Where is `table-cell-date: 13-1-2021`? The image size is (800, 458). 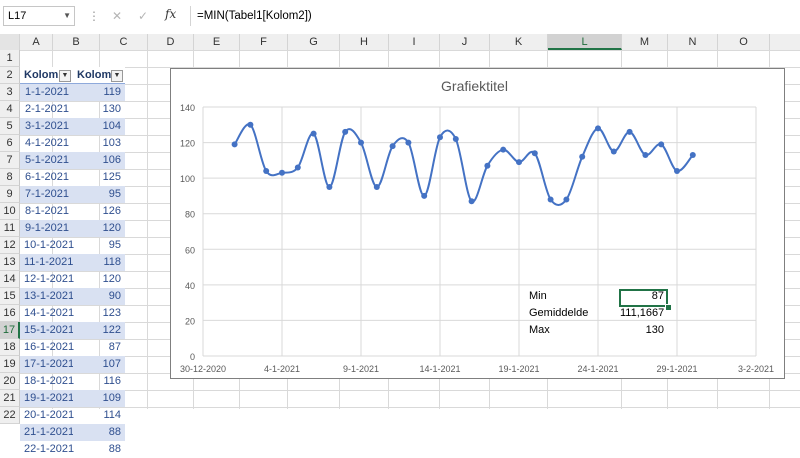 table-cell-date: 13-1-2021 is located at coordinates (47, 296).